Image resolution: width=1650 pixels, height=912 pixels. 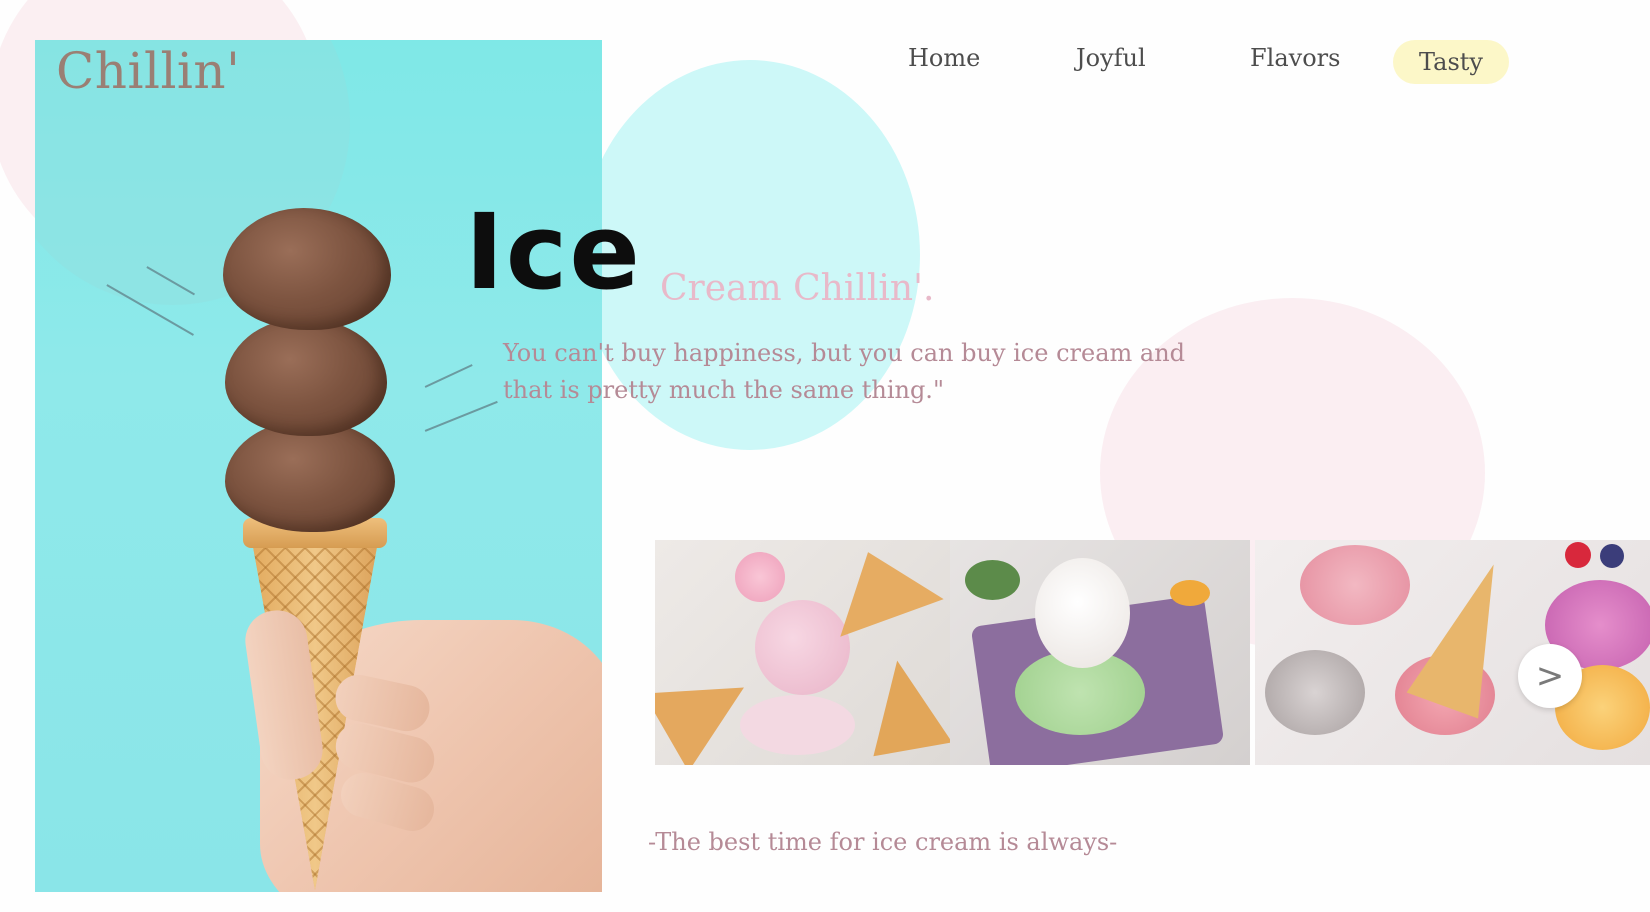 I want to click on photo-gallery, so click(x=1152, y=652).